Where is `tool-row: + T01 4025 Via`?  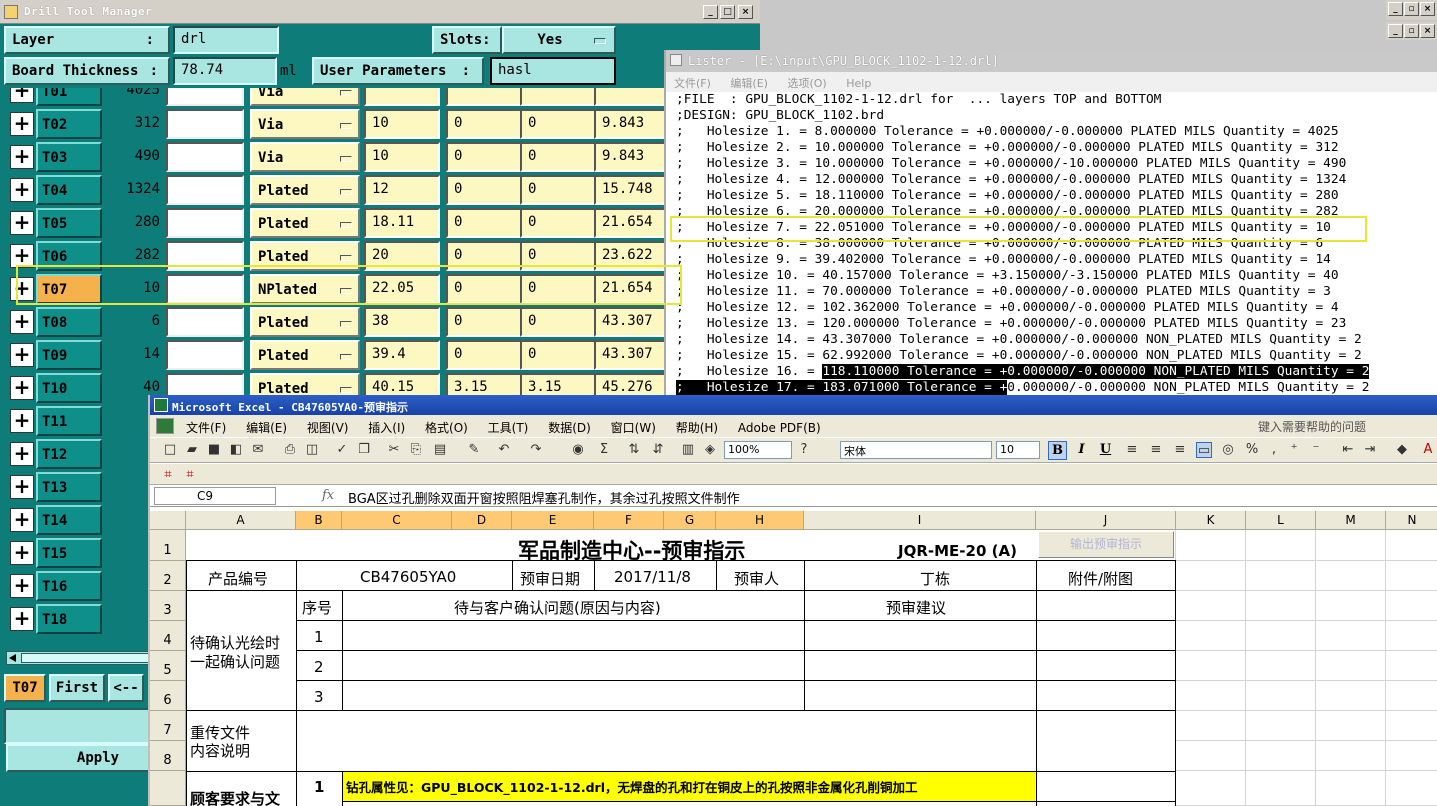
tool-row: + T01 4025 Via is located at coordinates (380, 98).